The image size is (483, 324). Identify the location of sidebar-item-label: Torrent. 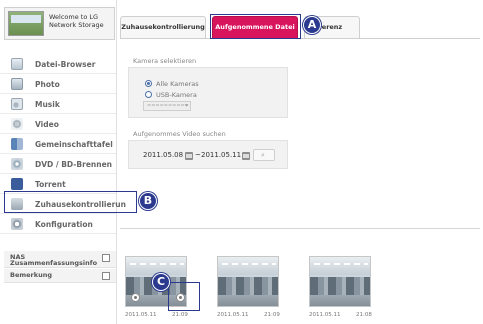
(50, 184).